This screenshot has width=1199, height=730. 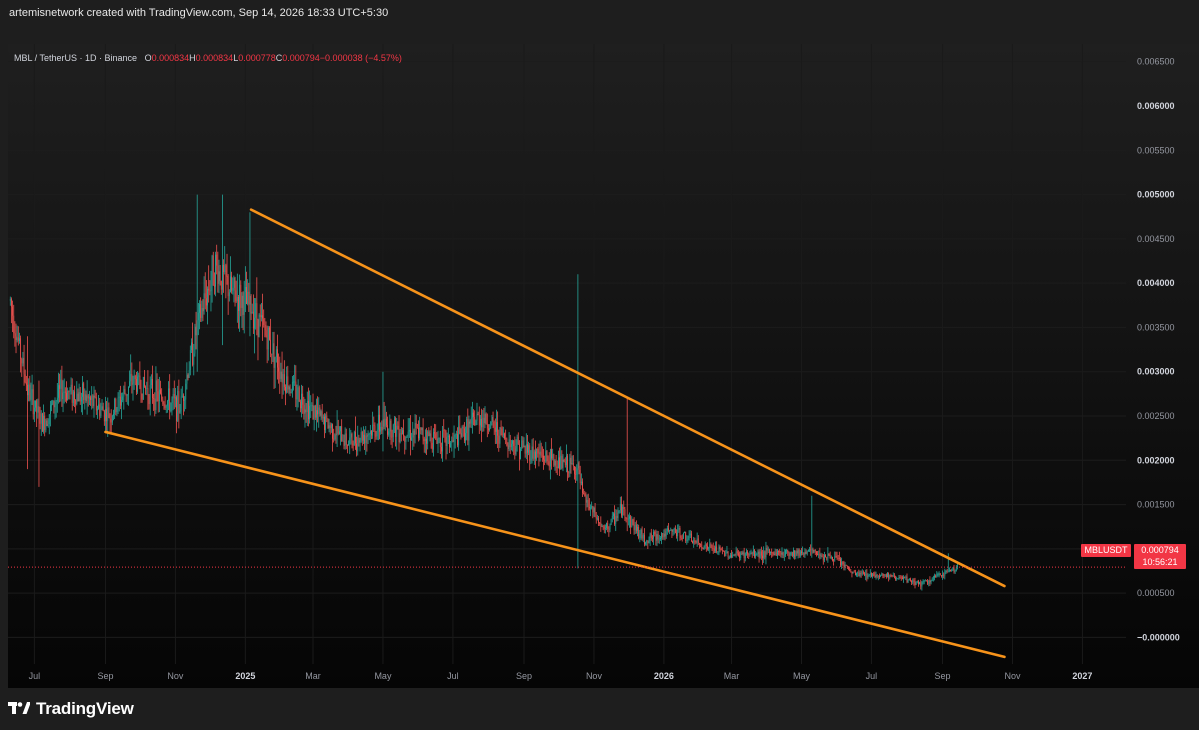 What do you see at coordinates (453, 676) in the screenshot?
I see `time-axis-label: Jul` at bounding box center [453, 676].